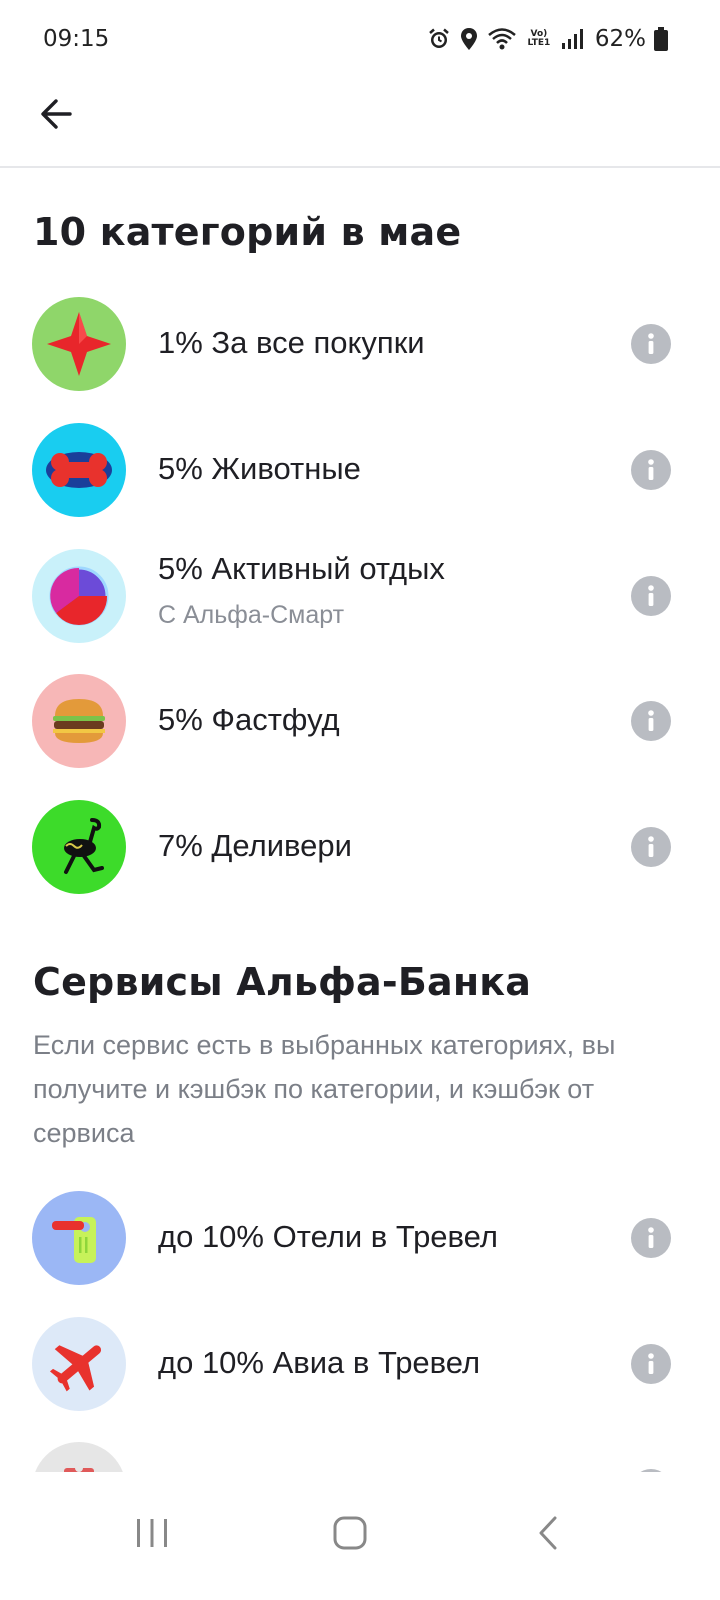  Describe the element at coordinates (661, 39) in the screenshot. I see `battery-icon` at that location.